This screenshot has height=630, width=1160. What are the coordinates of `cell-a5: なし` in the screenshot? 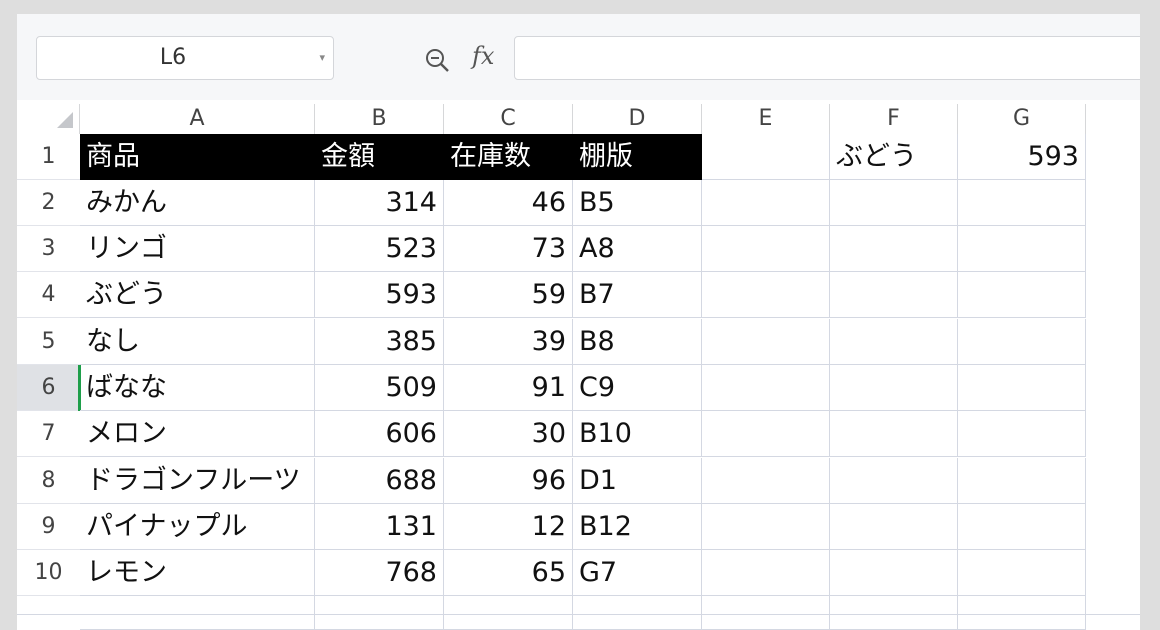 It's located at (197, 342).